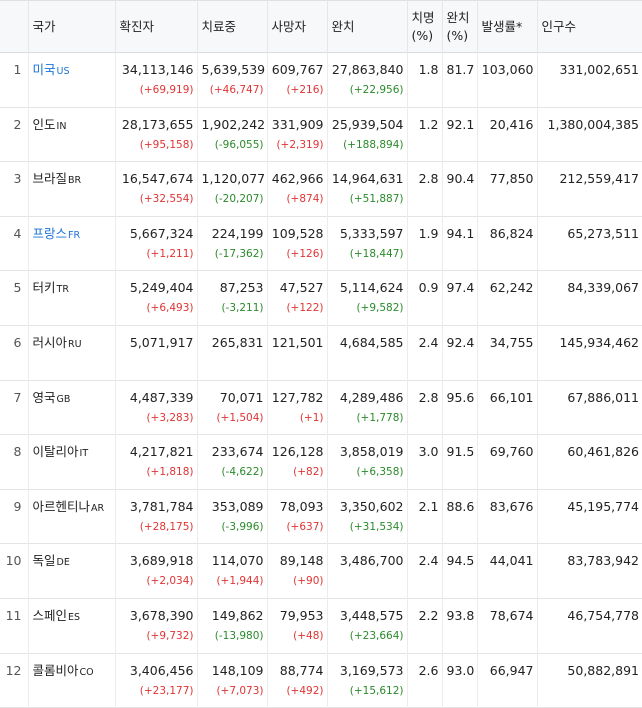 The width and height of the screenshot is (642, 708). Describe the element at coordinates (603, 233) in the screenshot. I see `population-cell: 65,273,511` at that location.